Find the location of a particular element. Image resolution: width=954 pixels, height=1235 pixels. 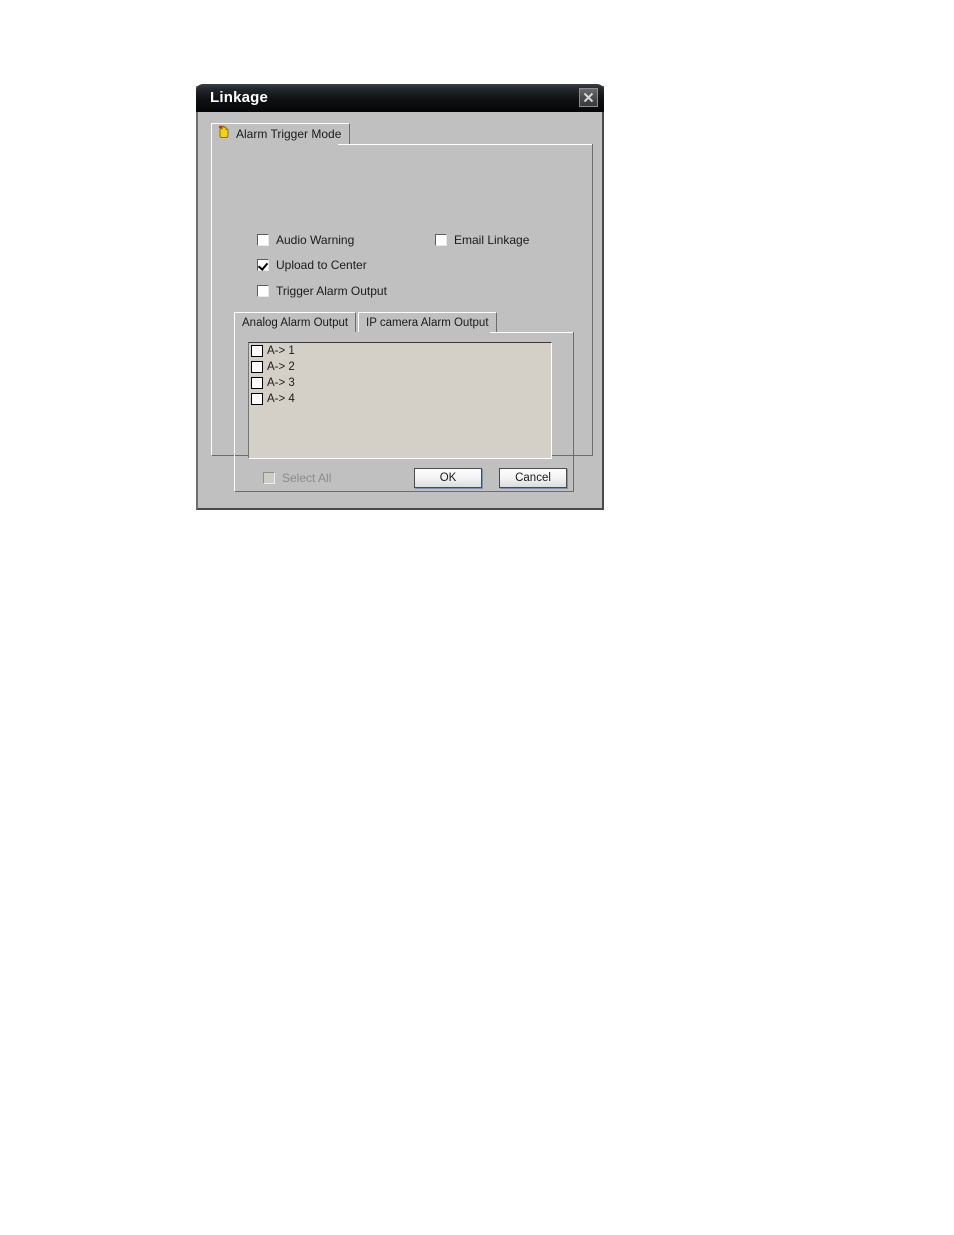

checkbox-label: Audio Warning is located at coordinates (315, 240).